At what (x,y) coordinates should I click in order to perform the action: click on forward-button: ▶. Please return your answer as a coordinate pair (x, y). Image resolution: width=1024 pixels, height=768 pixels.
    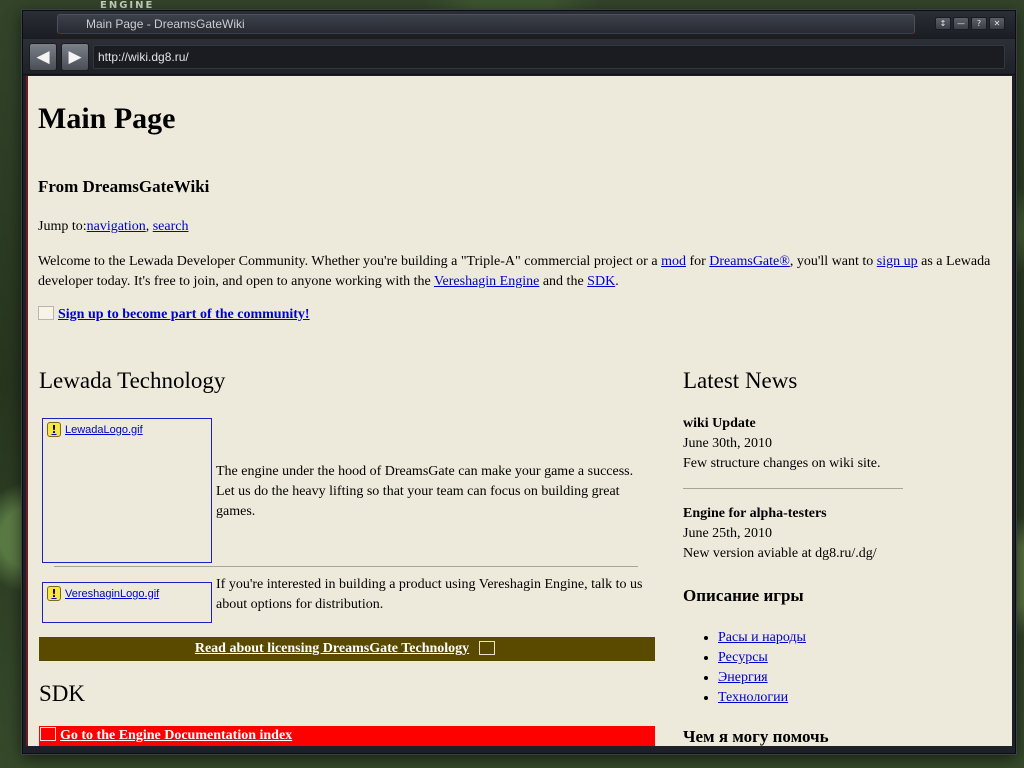
    Looking at the image, I should click on (75, 57).